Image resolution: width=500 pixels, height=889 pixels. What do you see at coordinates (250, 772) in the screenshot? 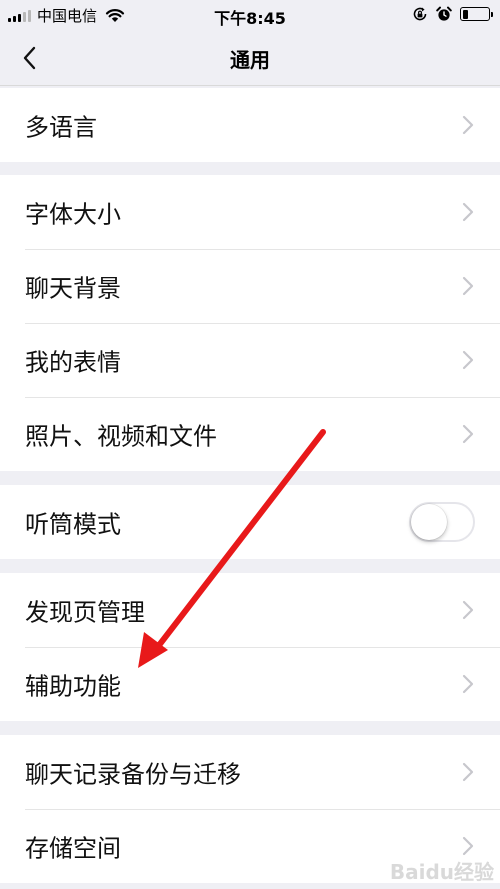
I see `settings-row: 聊天记录备份与迁移` at bounding box center [250, 772].